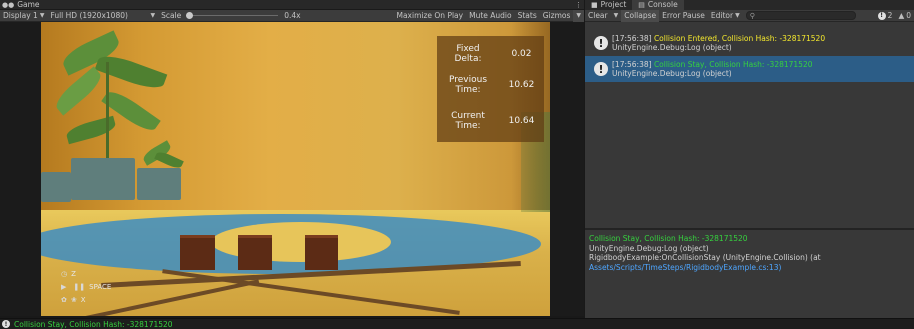 The width and height of the screenshot is (914, 329). I want to click on play-icon: ▶, so click(64, 286).